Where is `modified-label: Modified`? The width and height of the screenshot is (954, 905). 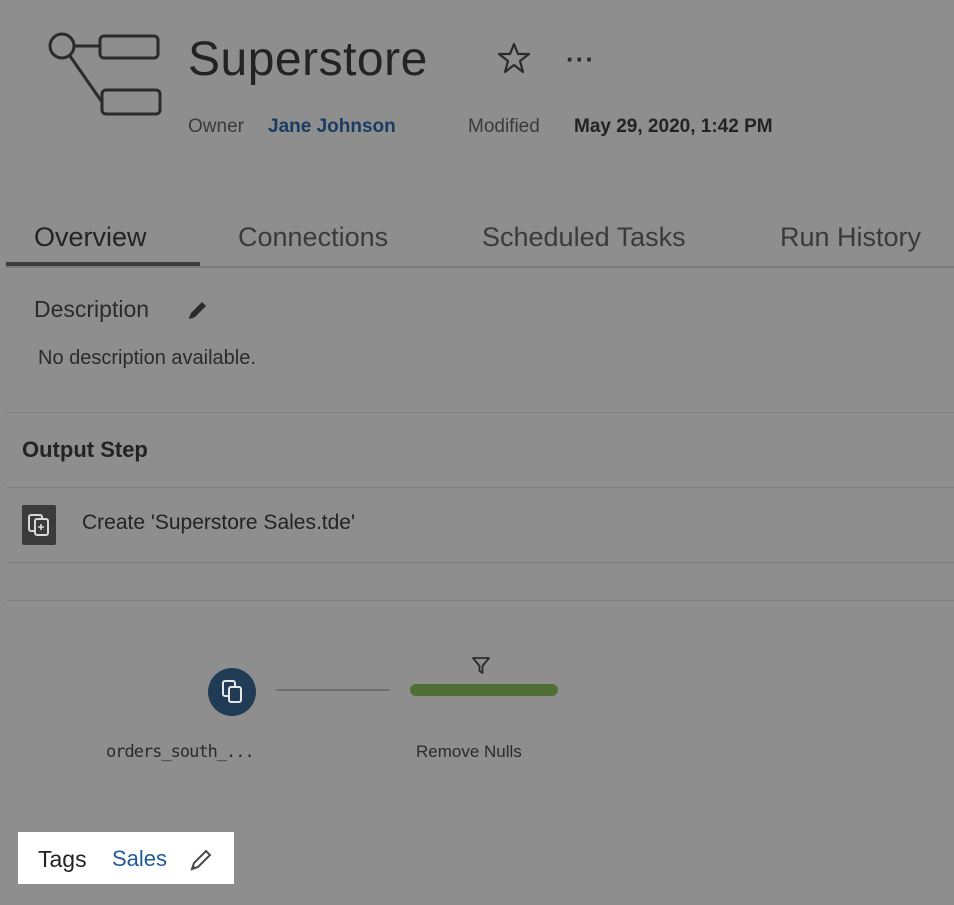 modified-label: Modified is located at coordinates (504, 126).